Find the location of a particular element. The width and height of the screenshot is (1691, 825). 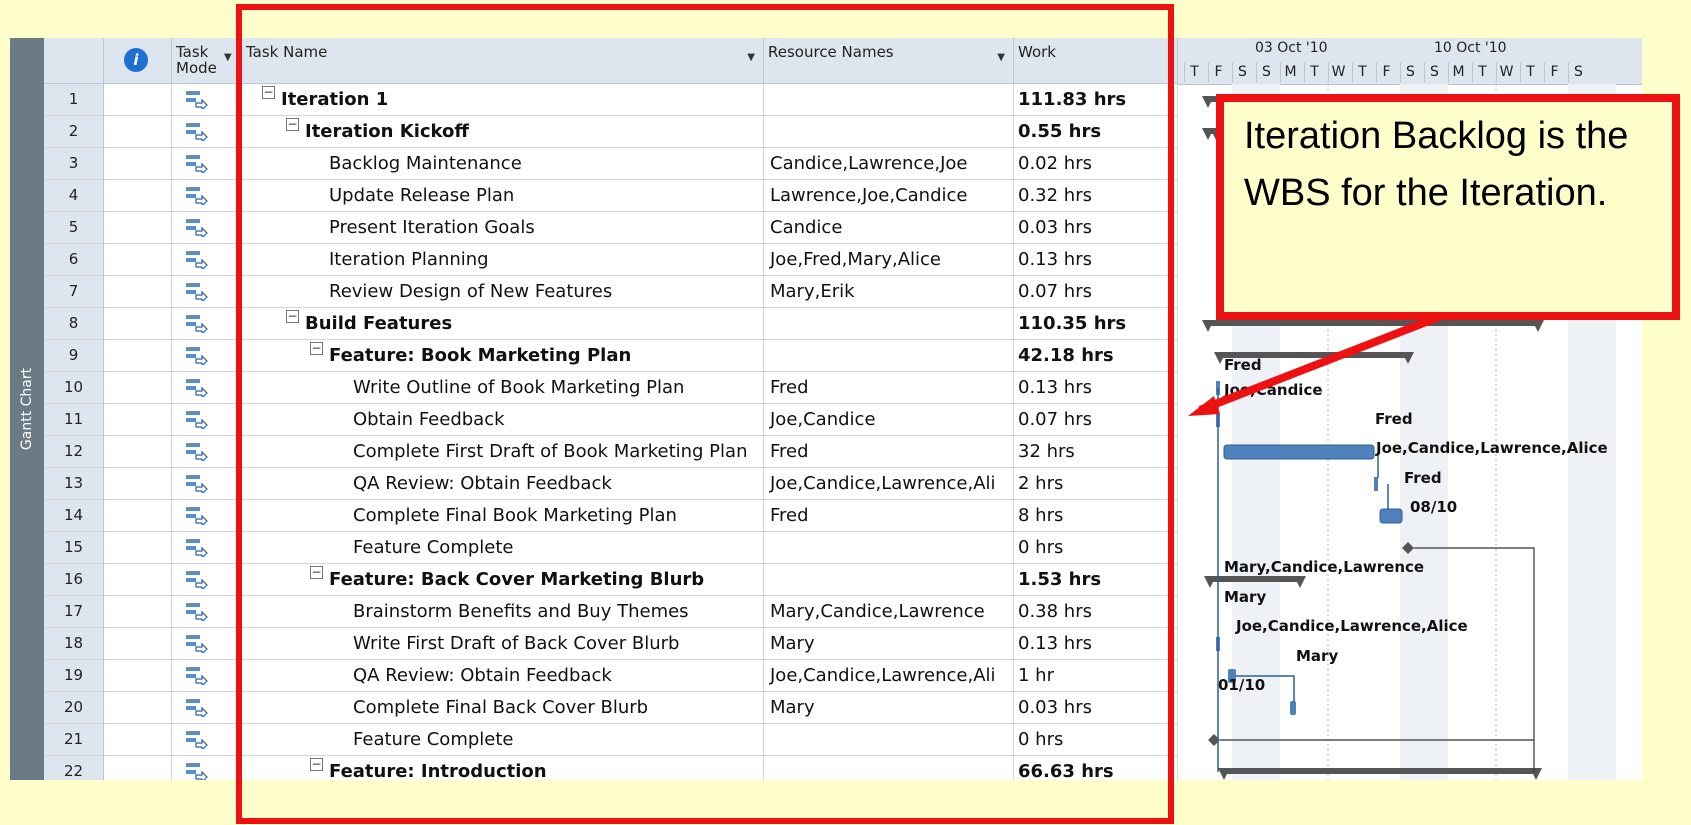

row-id: 7 is located at coordinates (74, 291).